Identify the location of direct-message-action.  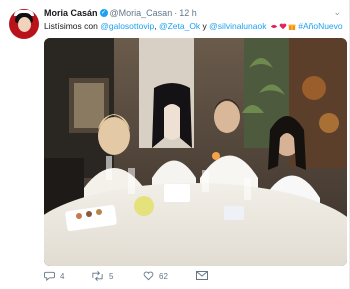
(204, 275).